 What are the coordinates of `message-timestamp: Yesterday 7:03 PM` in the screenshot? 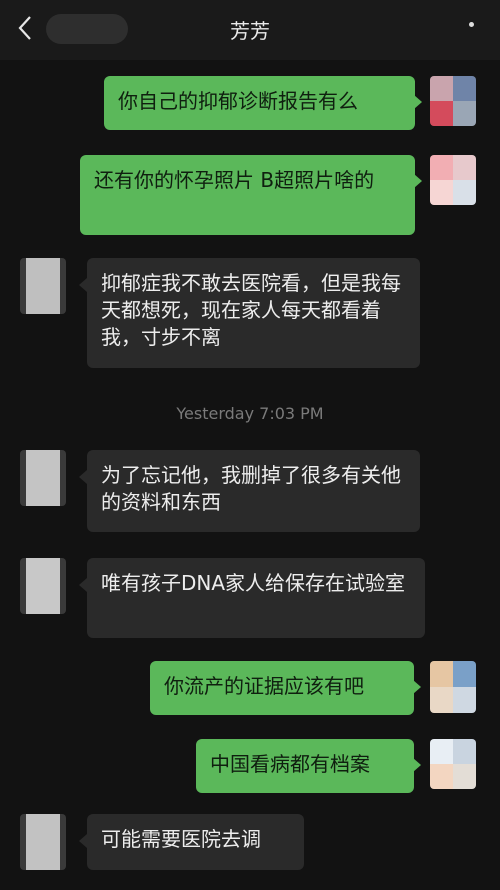 It's located at (250, 413).